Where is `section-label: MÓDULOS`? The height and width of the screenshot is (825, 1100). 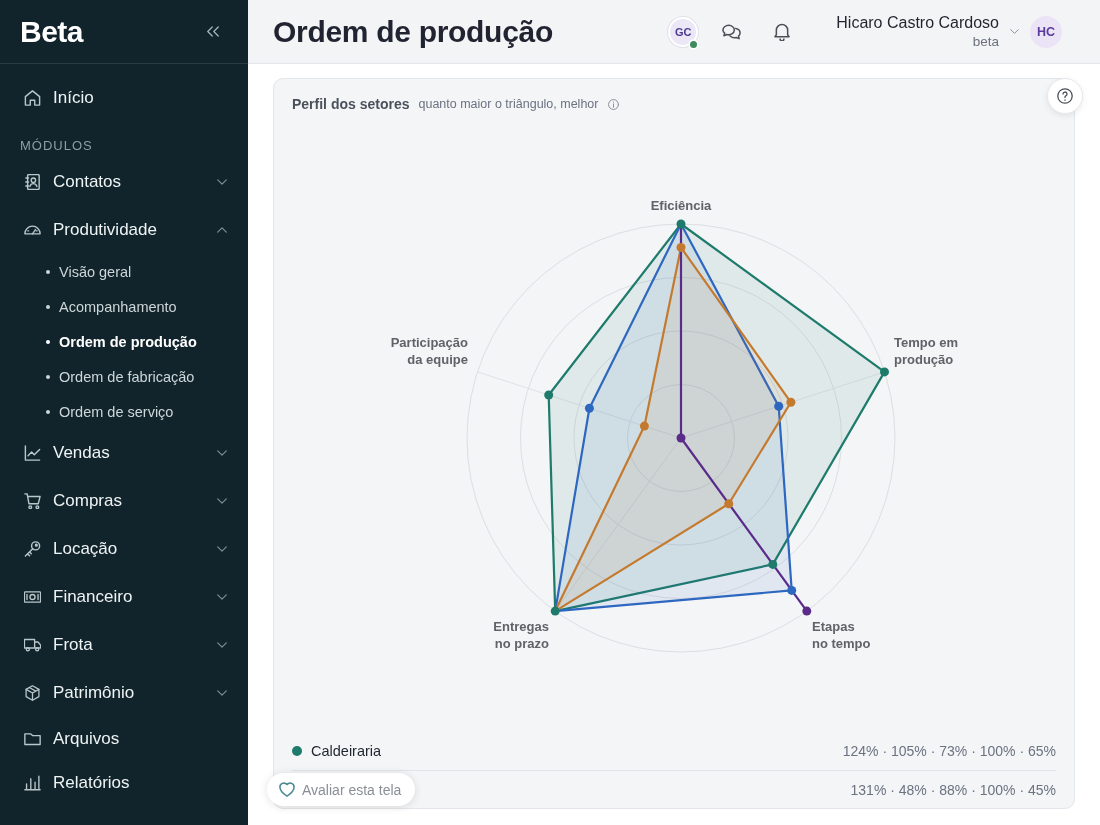
section-label: MÓDULOS is located at coordinates (56, 146).